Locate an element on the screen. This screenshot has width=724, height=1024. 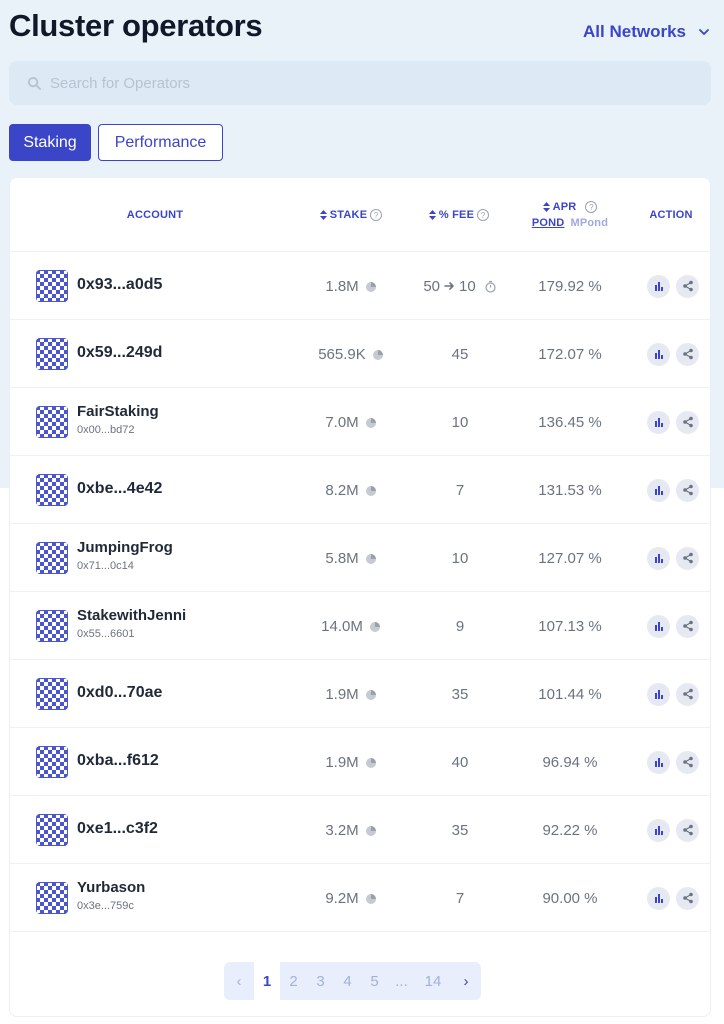
account-name: 0xd0...70ae is located at coordinates (119, 693).